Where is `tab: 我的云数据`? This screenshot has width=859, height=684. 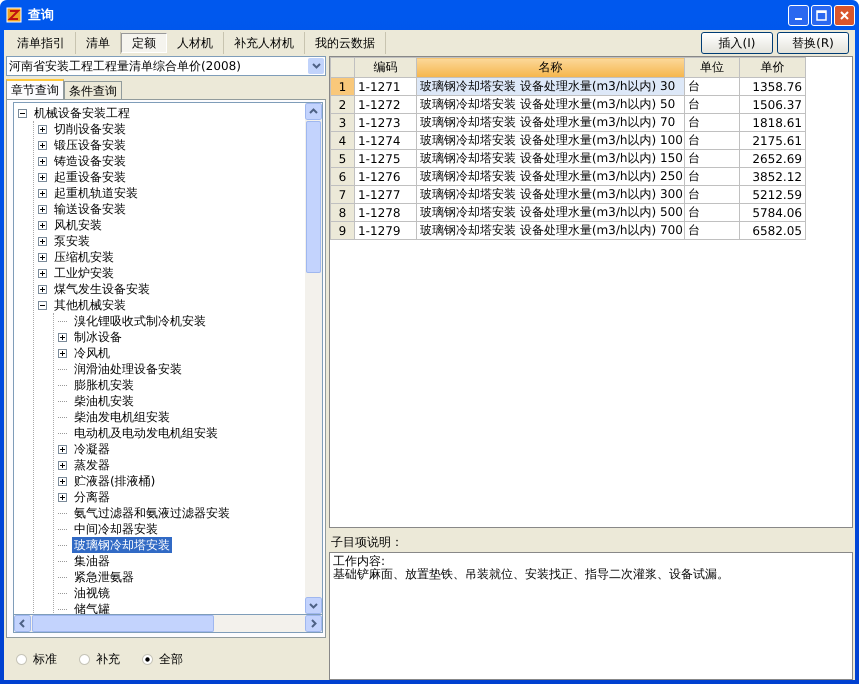 tab: 我的云数据 is located at coordinates (345, 43).